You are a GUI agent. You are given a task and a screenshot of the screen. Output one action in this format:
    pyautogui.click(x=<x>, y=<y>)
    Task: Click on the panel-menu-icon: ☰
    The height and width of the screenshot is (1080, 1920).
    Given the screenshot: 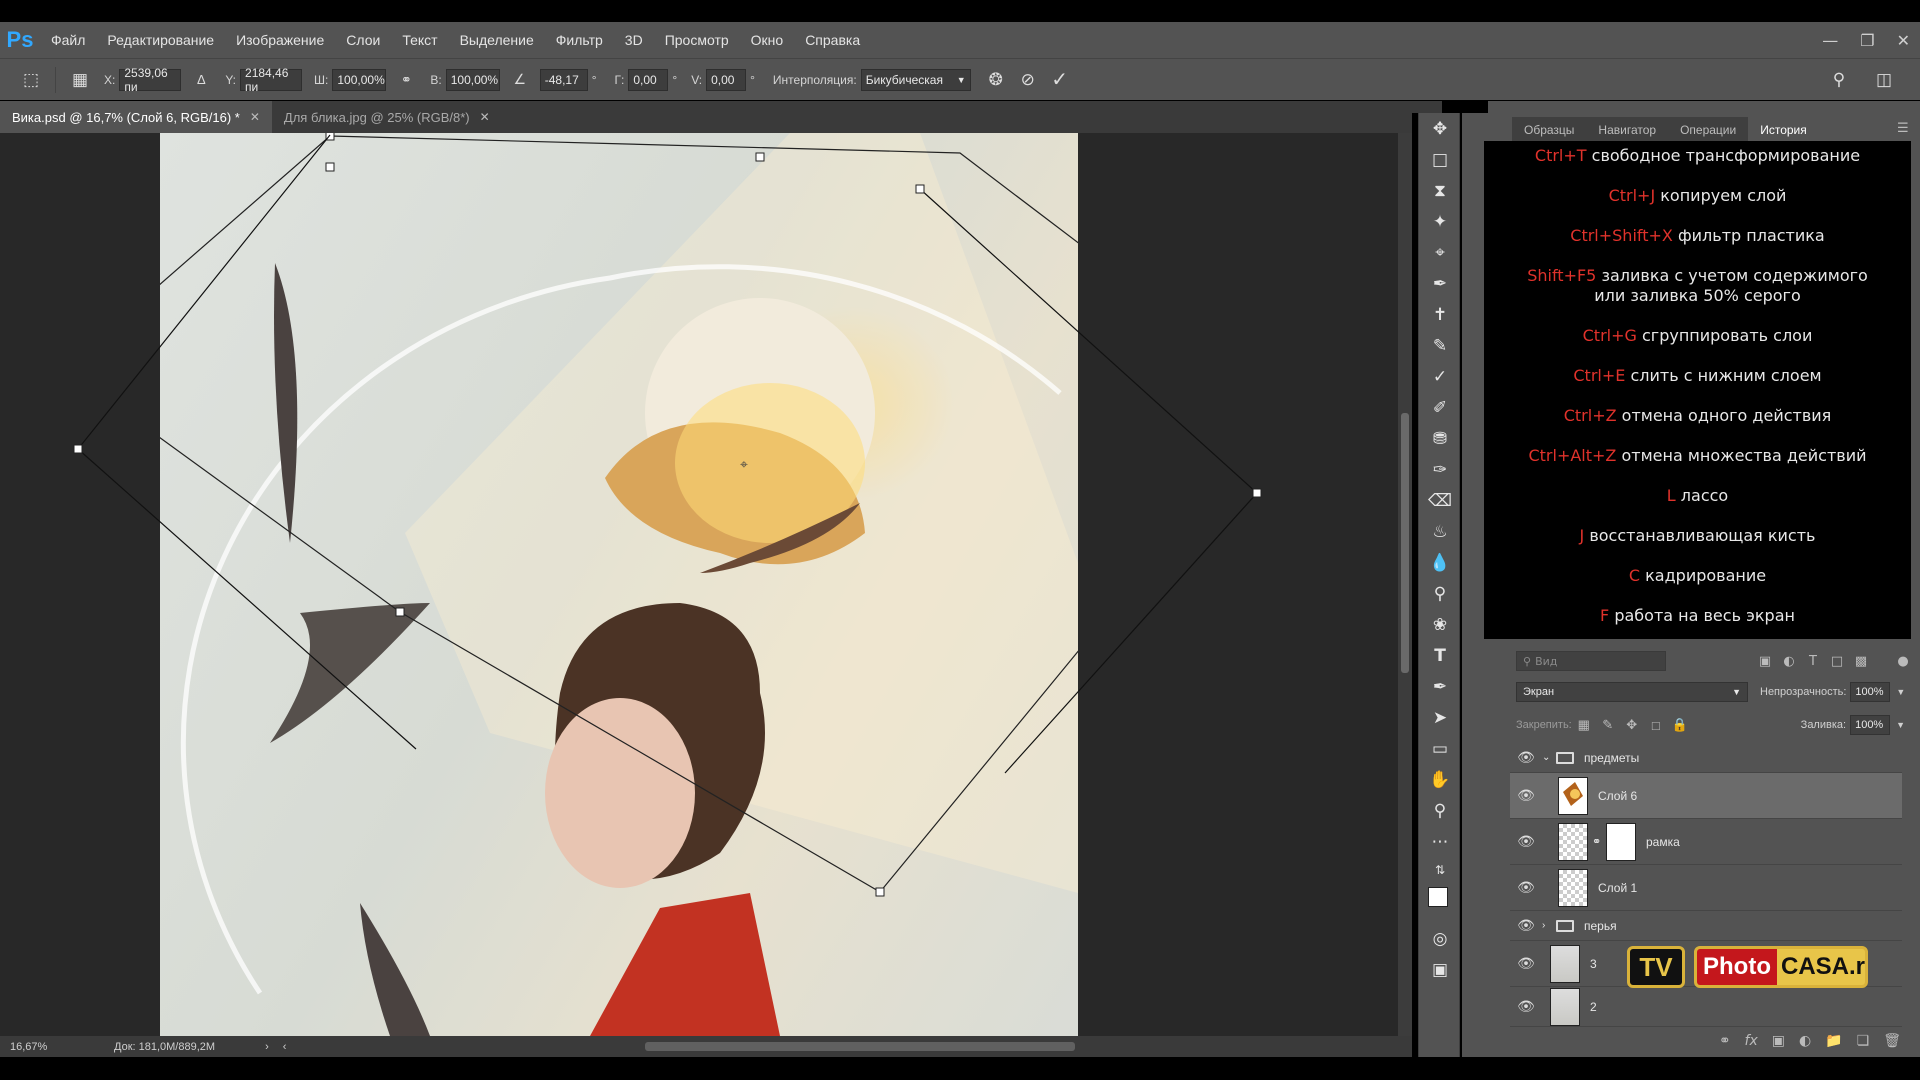 What is the action you would take?
    pyautogui.click(x=1903, y=128)
    